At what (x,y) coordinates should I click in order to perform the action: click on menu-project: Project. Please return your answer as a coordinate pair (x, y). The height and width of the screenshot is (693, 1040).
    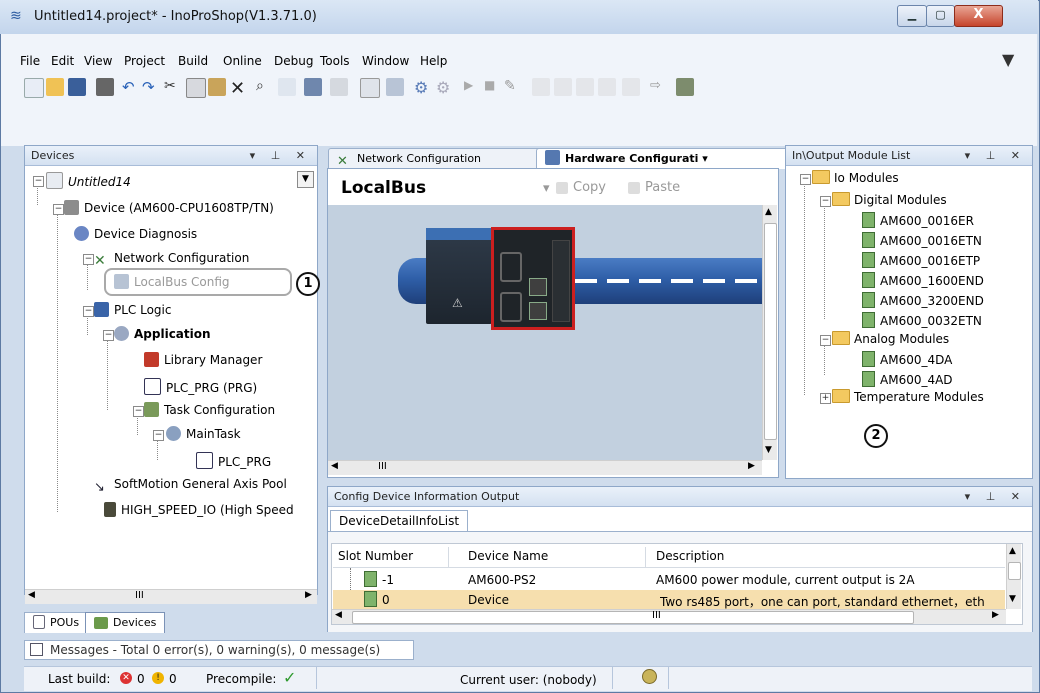
    Looking at the image, I should click on (144, 61).